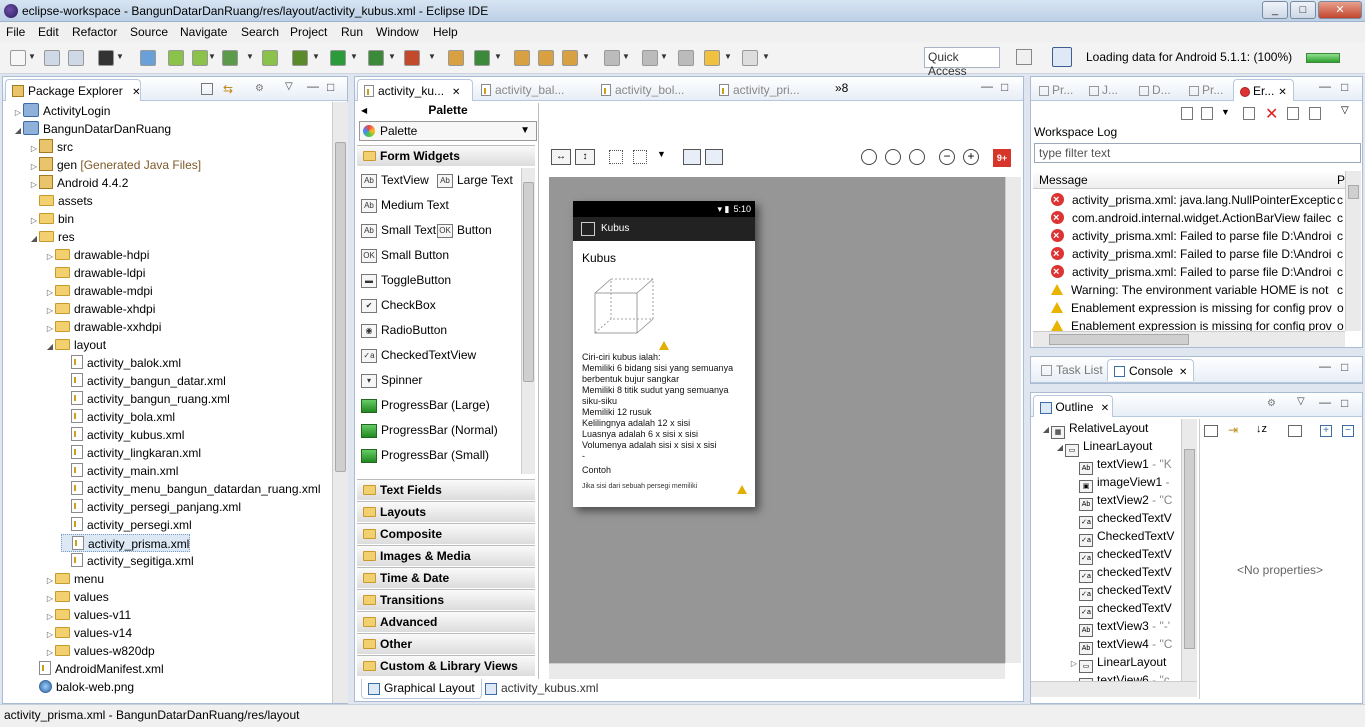 This screenshot has height=727, width=1365. Describe the element at coordinates (1207, 113) in the screenshot. I see `import-log-icon` at that location.